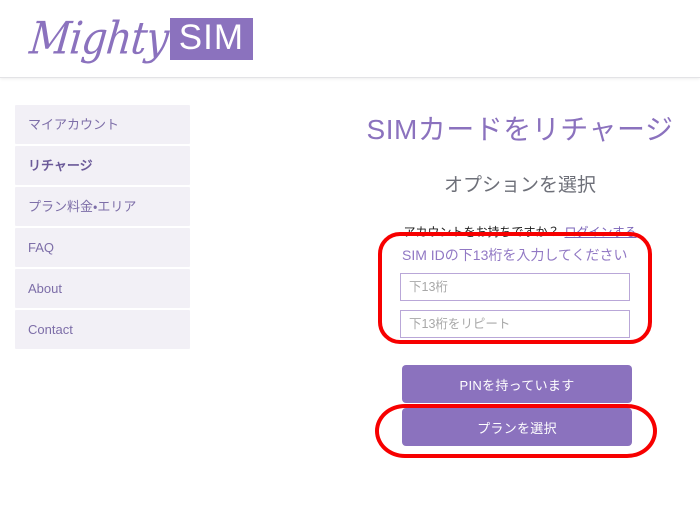 Image resolution: width=700 pixels, height=510 pixels. What do you see at coordinates (517, 384) in the screenshot?
I see `have-pin-button: PINを持っています` at bounding box center [517, 384].